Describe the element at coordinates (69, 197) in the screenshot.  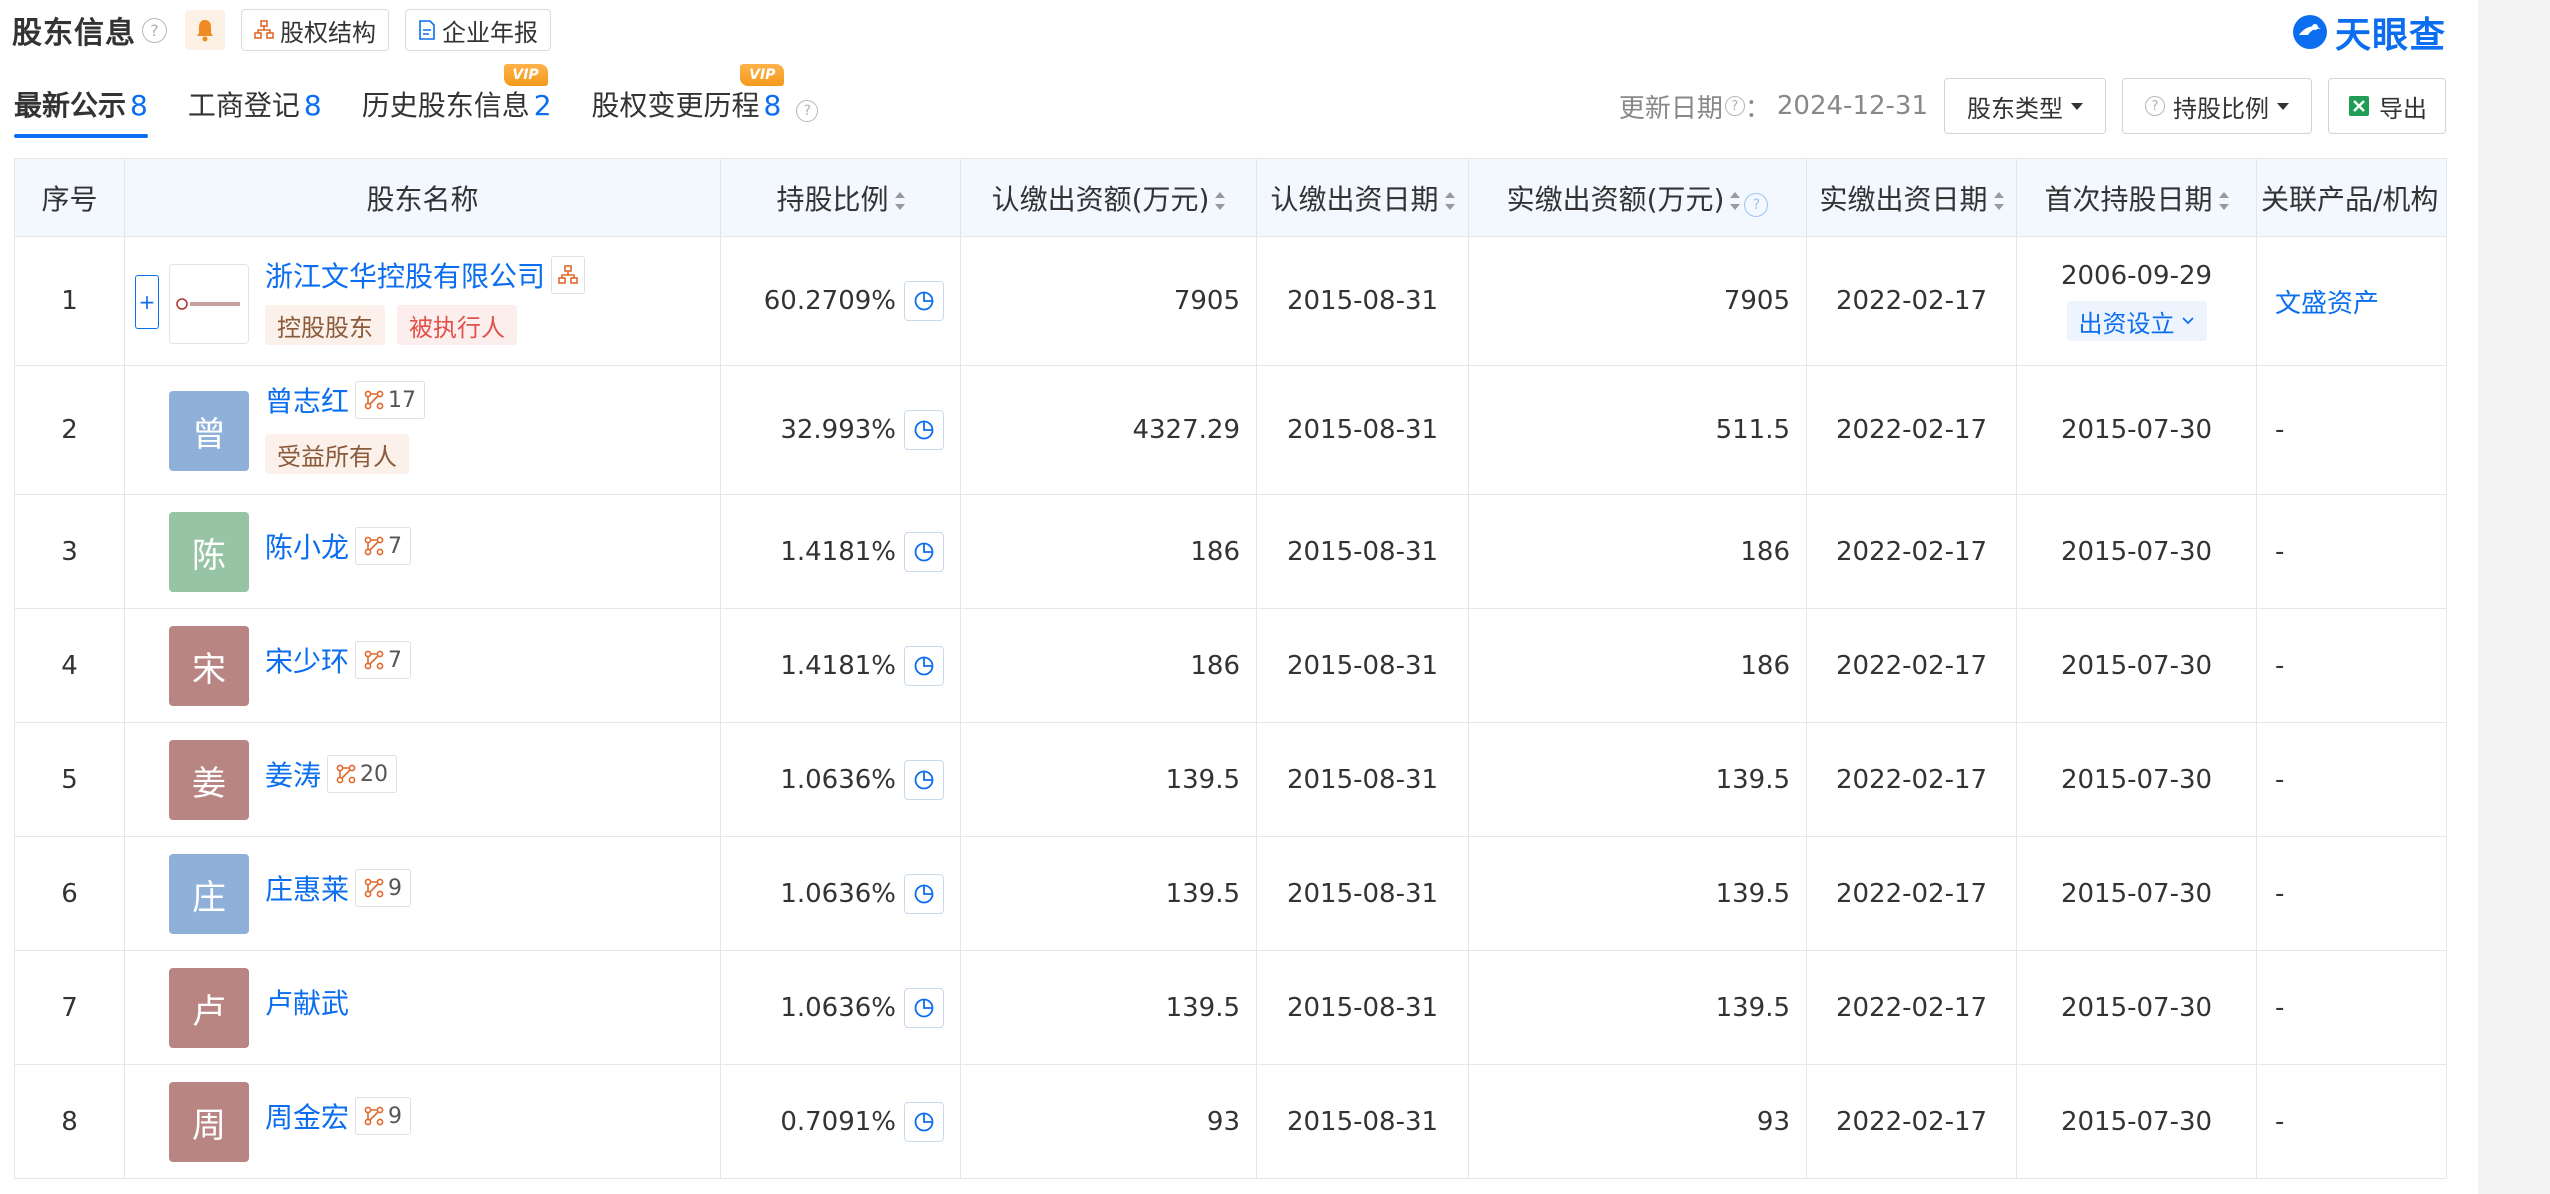
I see `col-header-no: 序号` at that location.